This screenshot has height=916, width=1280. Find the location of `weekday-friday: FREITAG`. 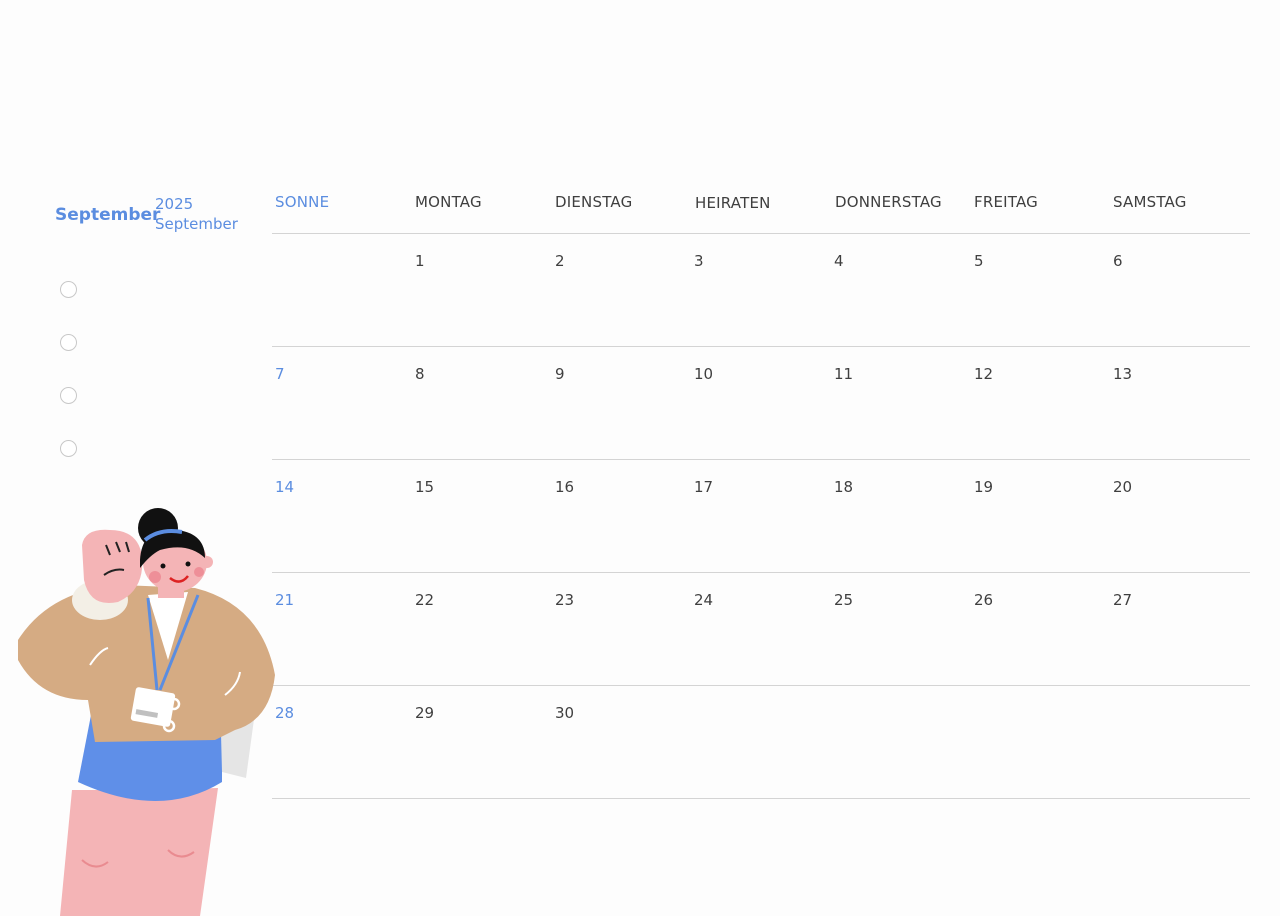

weekday-friday: FREITAG is located at coordinates (1006, 202).